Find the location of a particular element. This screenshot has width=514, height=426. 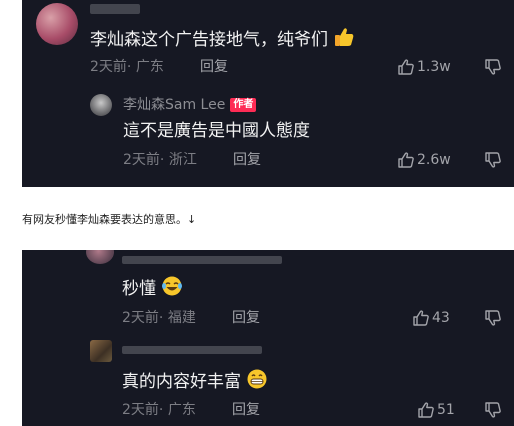

reply-text: 這不是廣告是中國人態度 is located at coordinates (216, 131).